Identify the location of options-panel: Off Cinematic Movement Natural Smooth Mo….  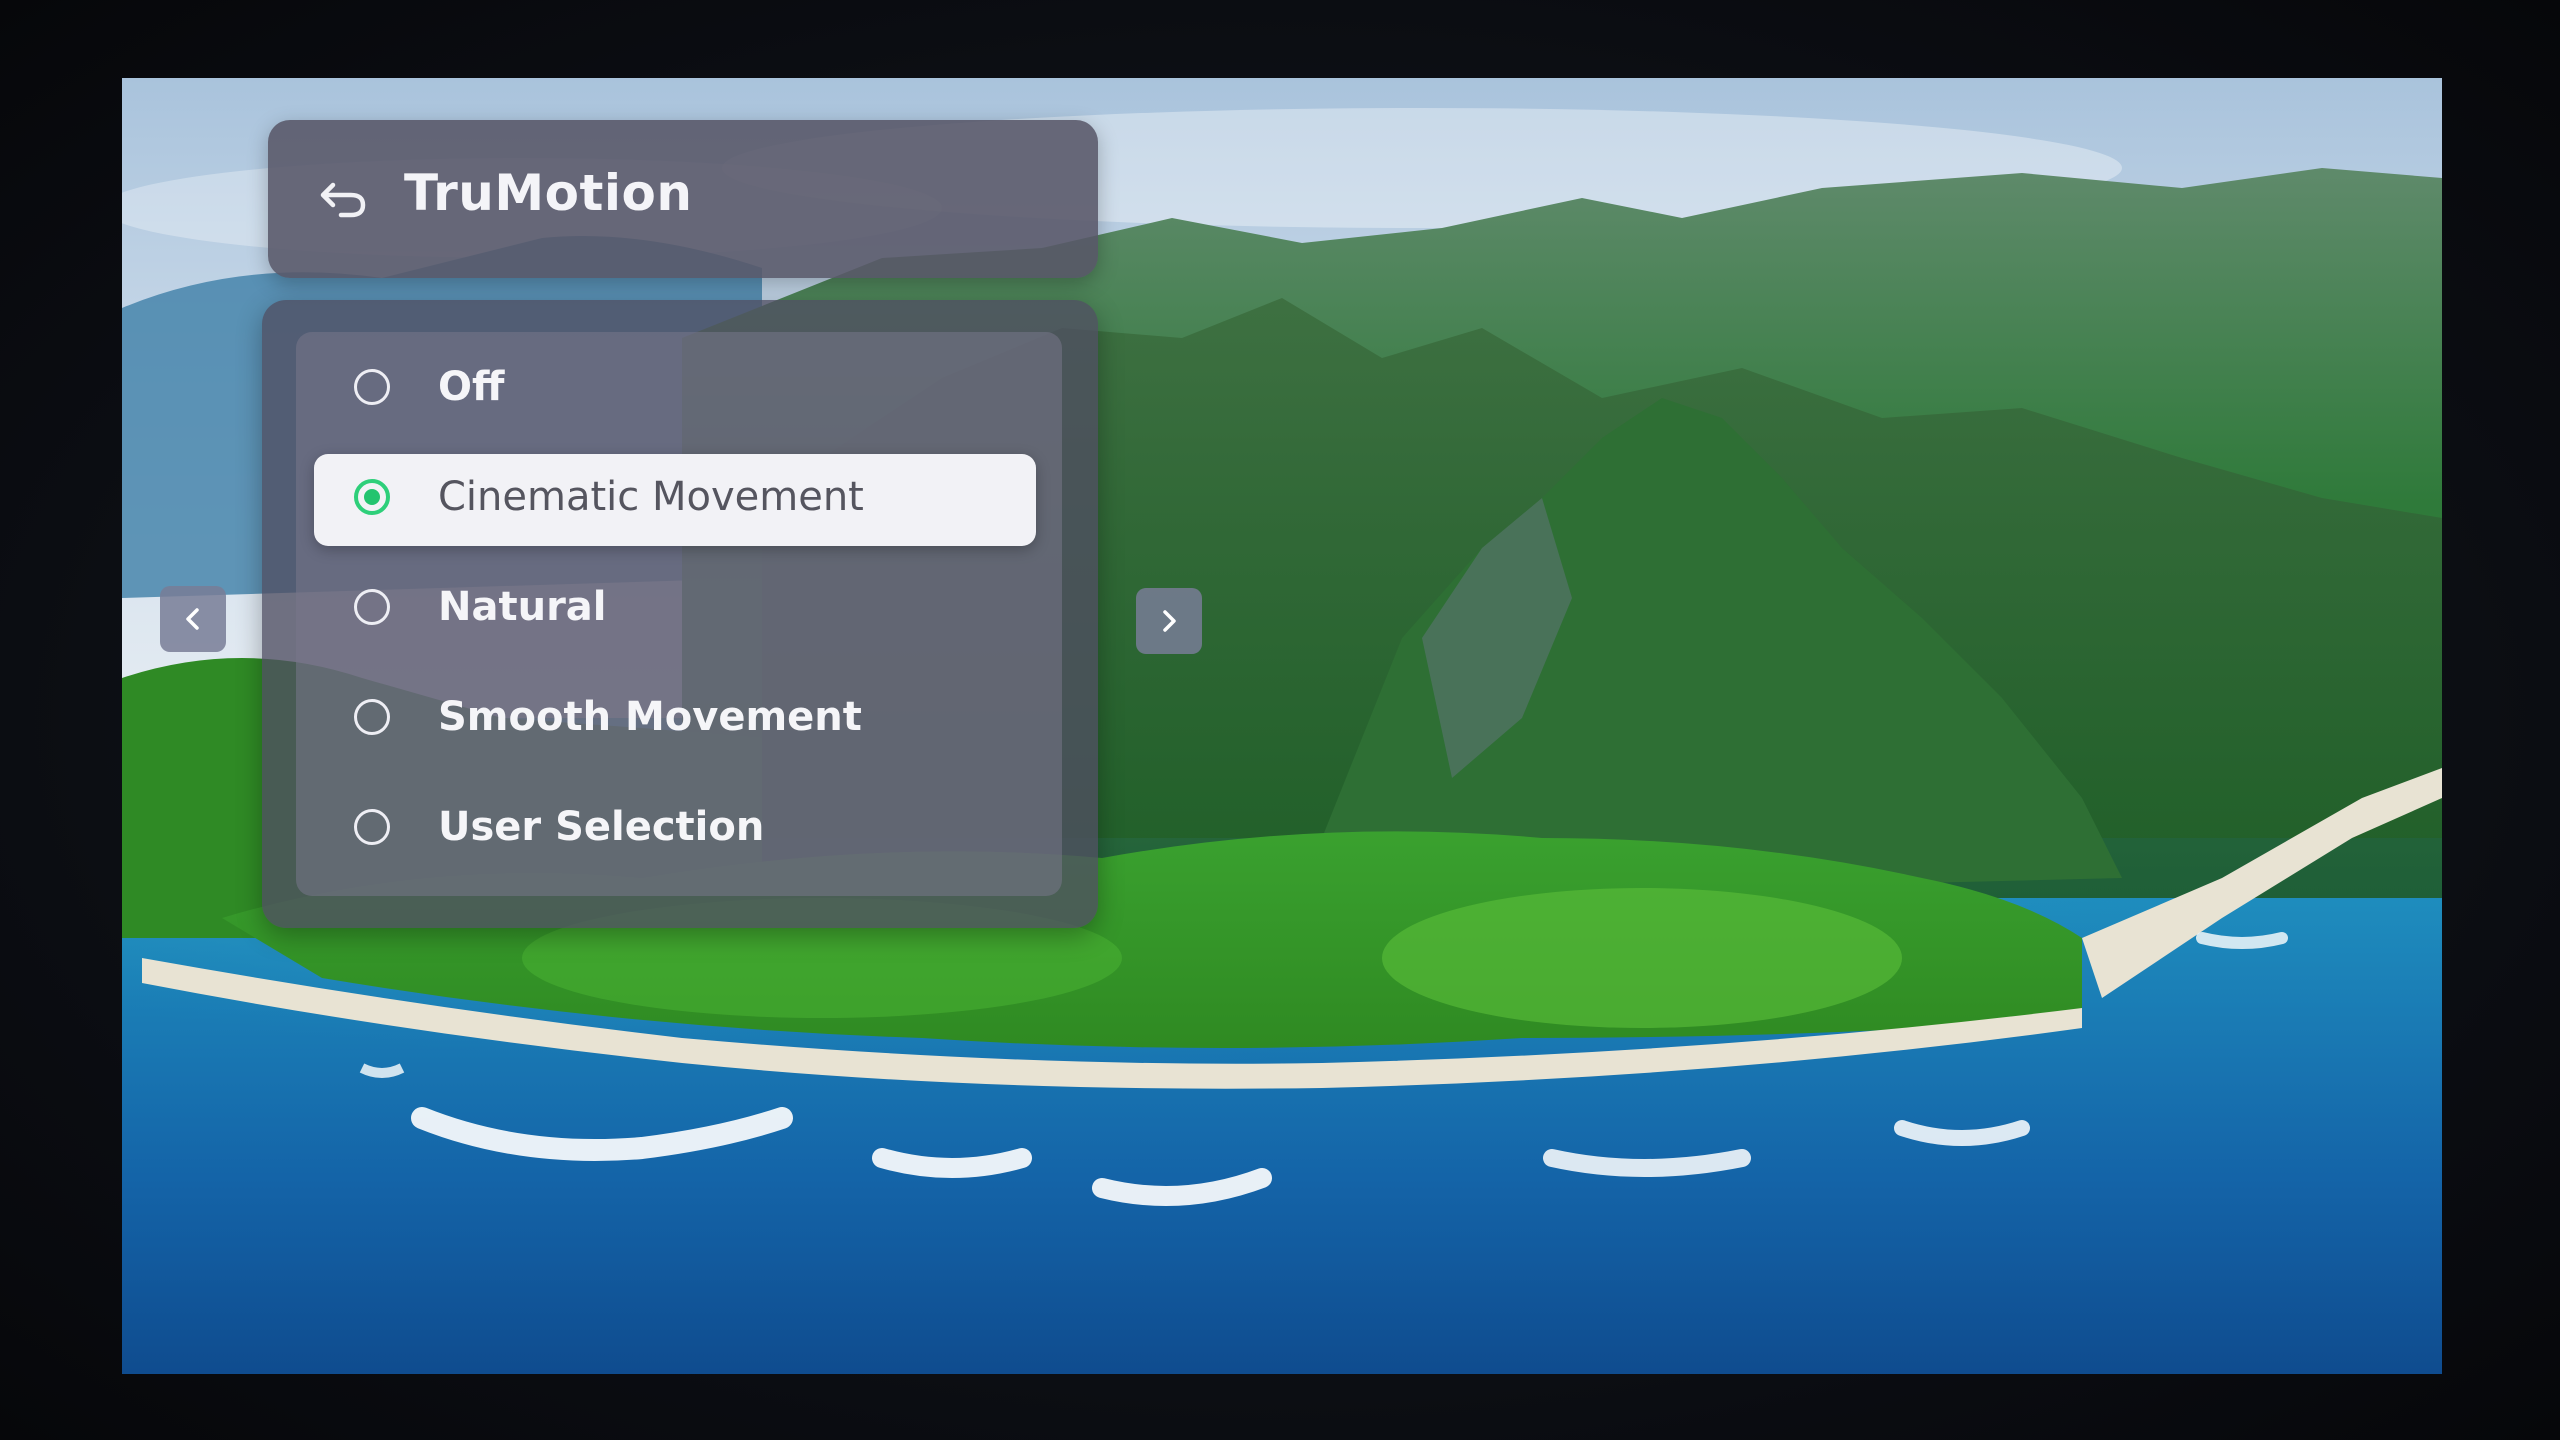
(680, 614).